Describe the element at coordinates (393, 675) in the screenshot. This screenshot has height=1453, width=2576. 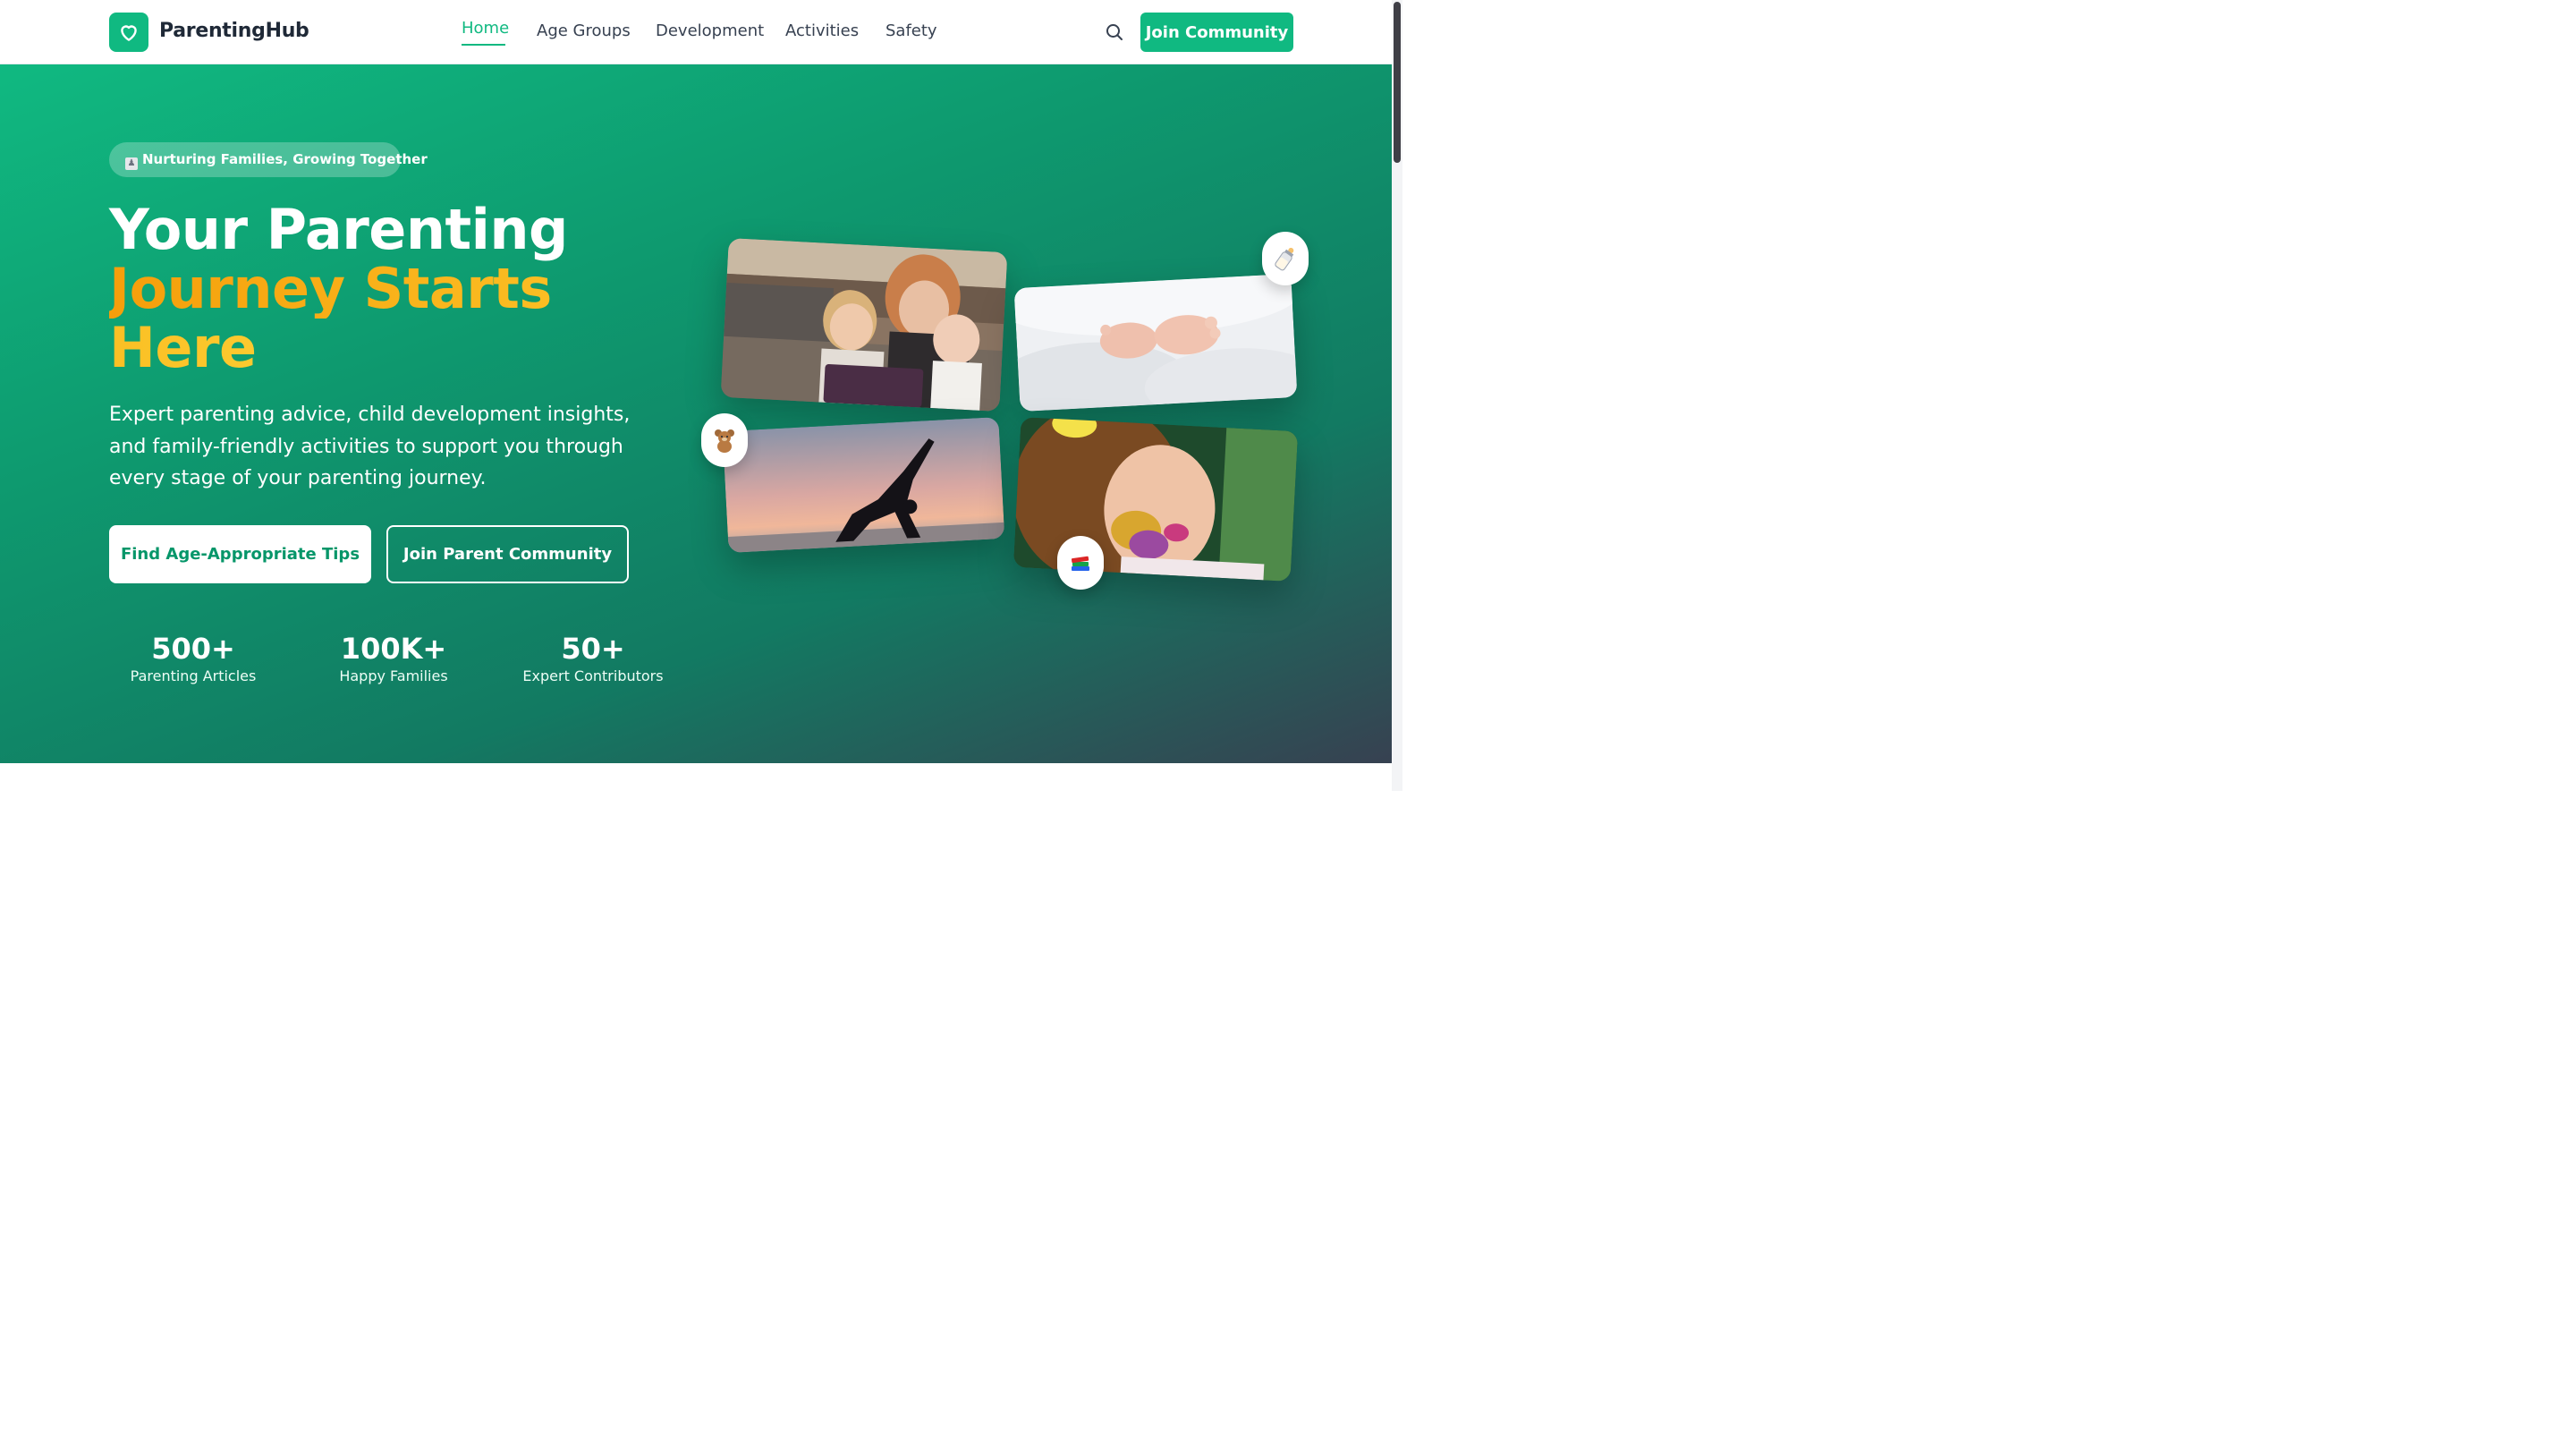
I see `stat-label: Happy Families` at that location.